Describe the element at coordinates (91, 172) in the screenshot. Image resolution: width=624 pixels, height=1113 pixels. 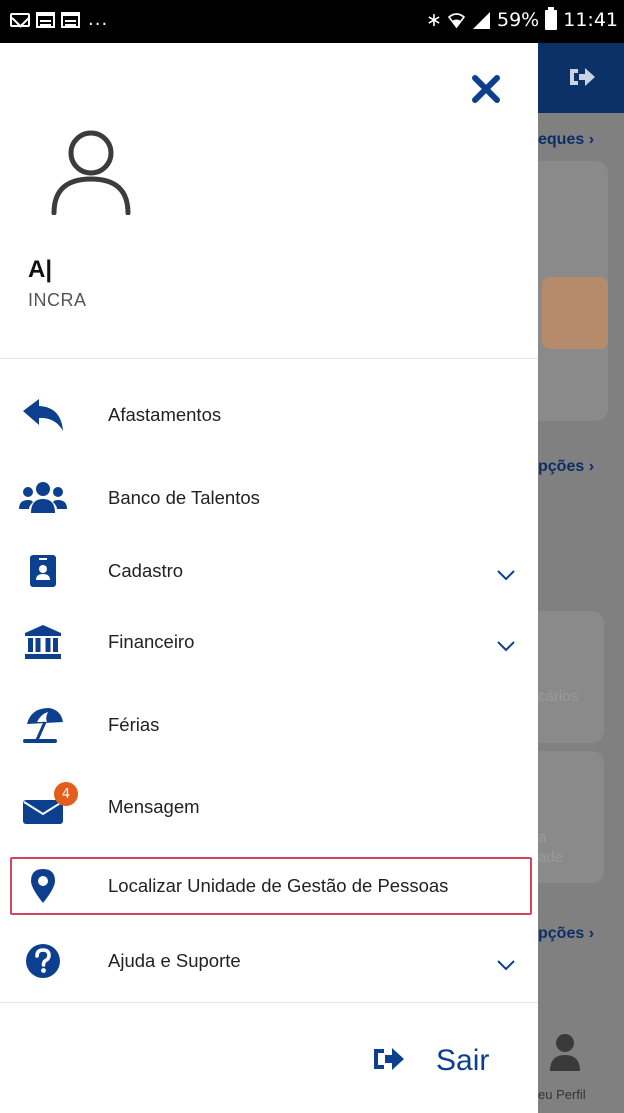
I see `user-avatar-icon` at that location.